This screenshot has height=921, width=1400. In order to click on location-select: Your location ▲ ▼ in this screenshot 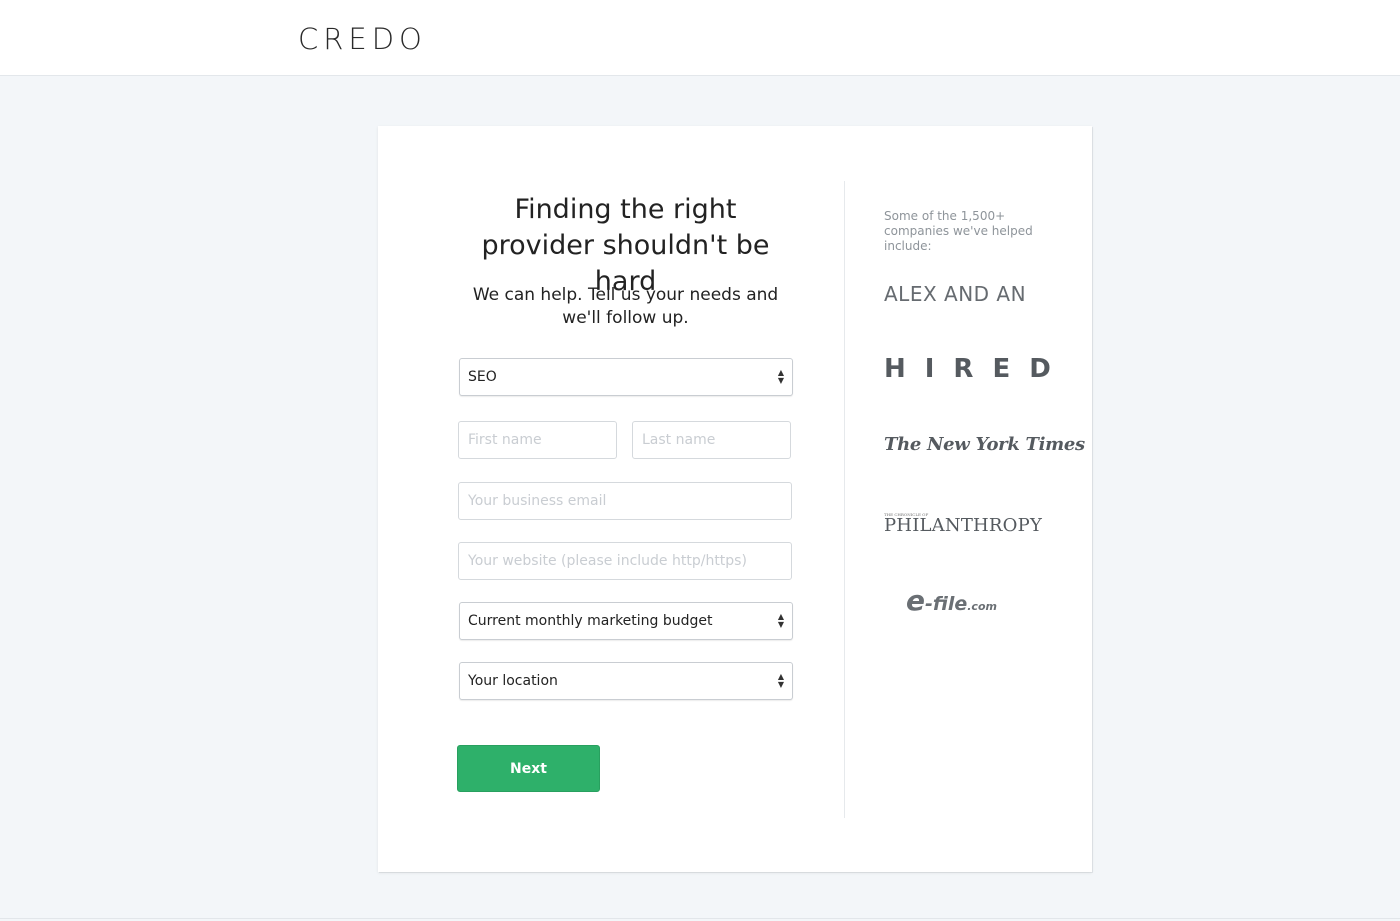, I will do `click(626, 681)`.